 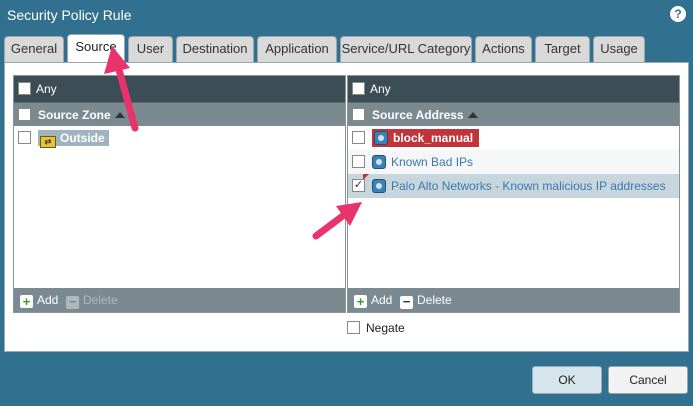 I want to click on annotation-arrow-address-item, so click(x=337, y=221).